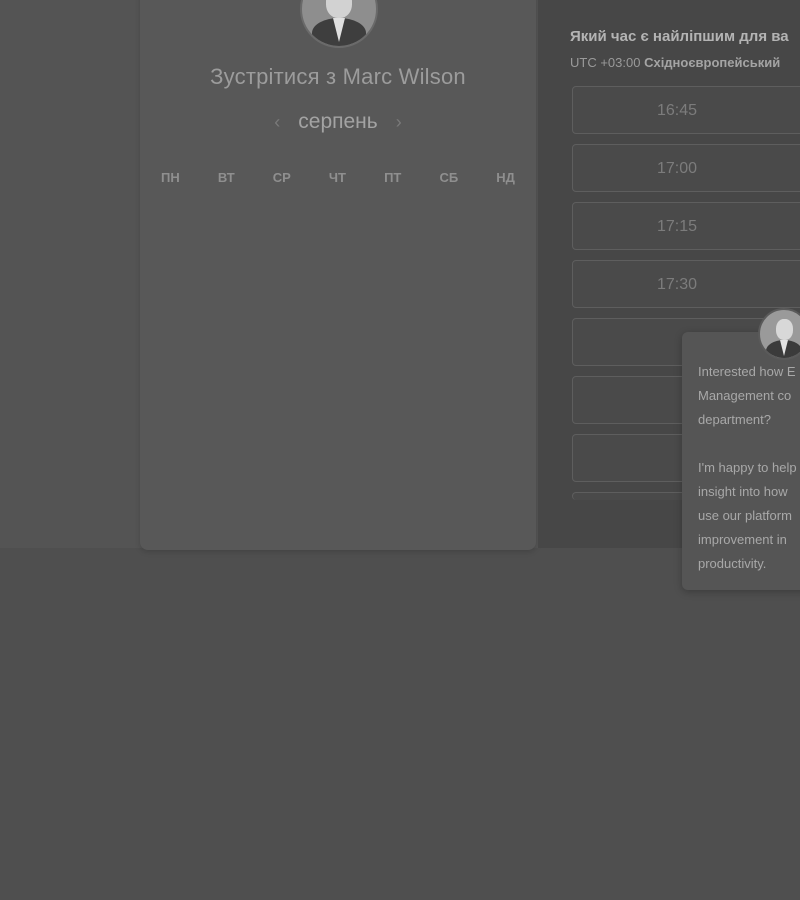 This screenshot has width=800, height=900. Describe the element at coordinates (605, 62) in the screenshot. I see `timezone-offset: UTC +03:00` at that location.